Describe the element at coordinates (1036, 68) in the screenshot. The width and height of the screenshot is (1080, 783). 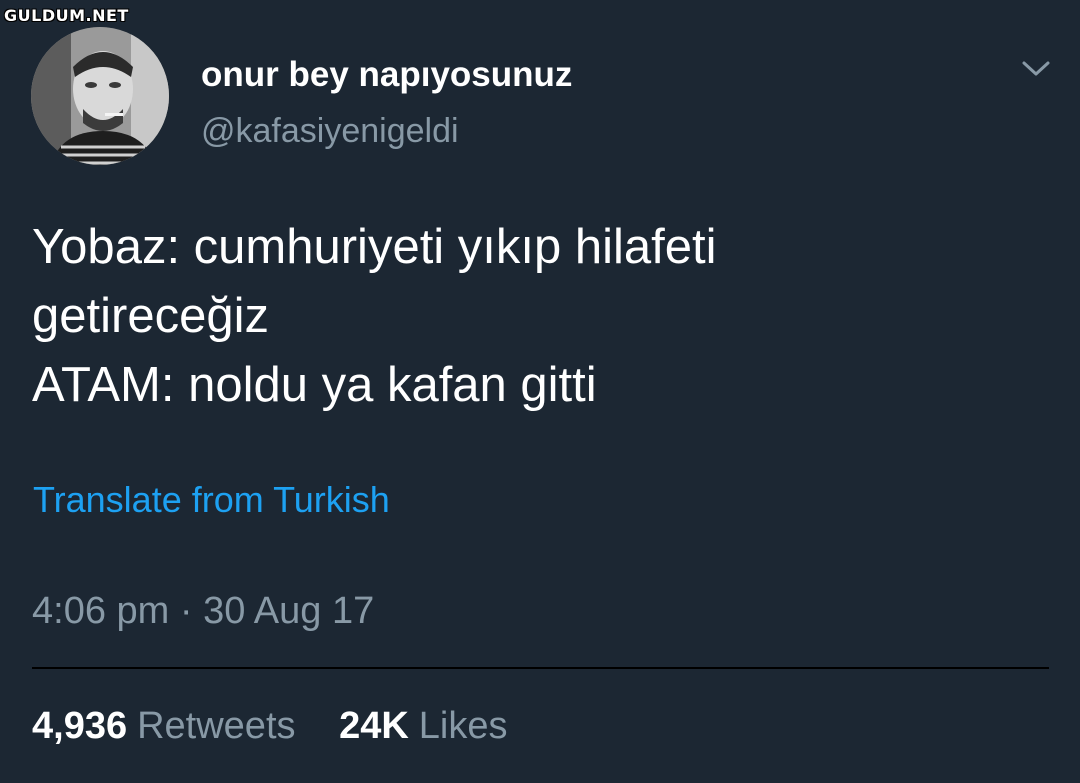
I see `chevron-down-icon` at that location.